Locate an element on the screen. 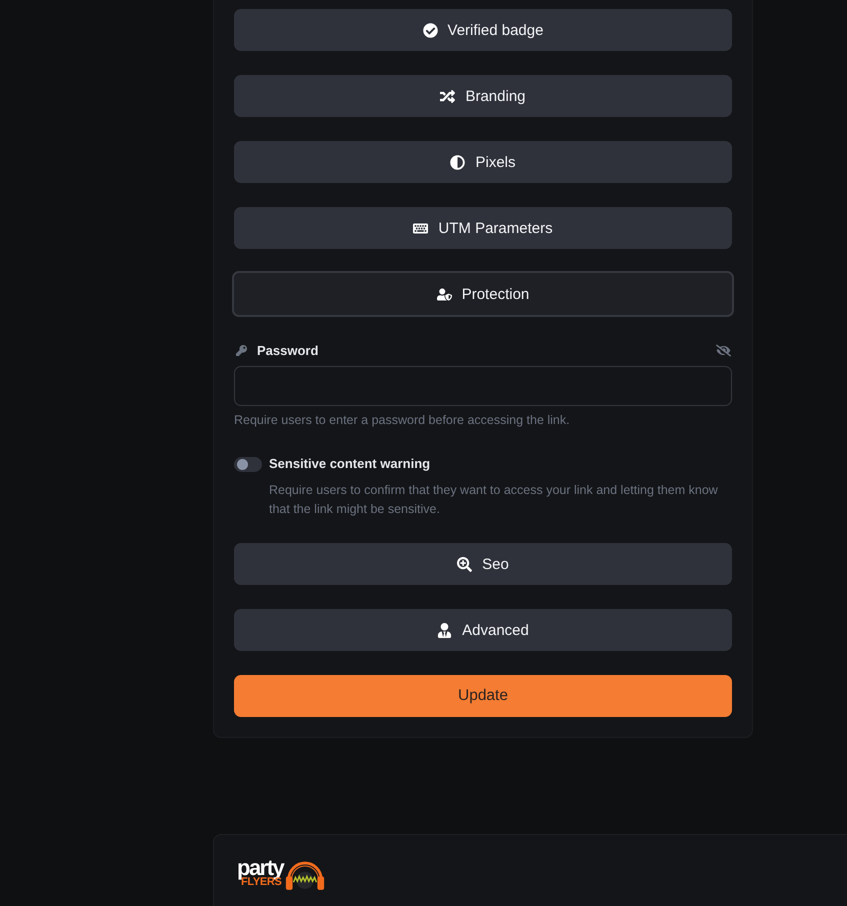  accordion-button: Protection is located at coordinates (483, 294).